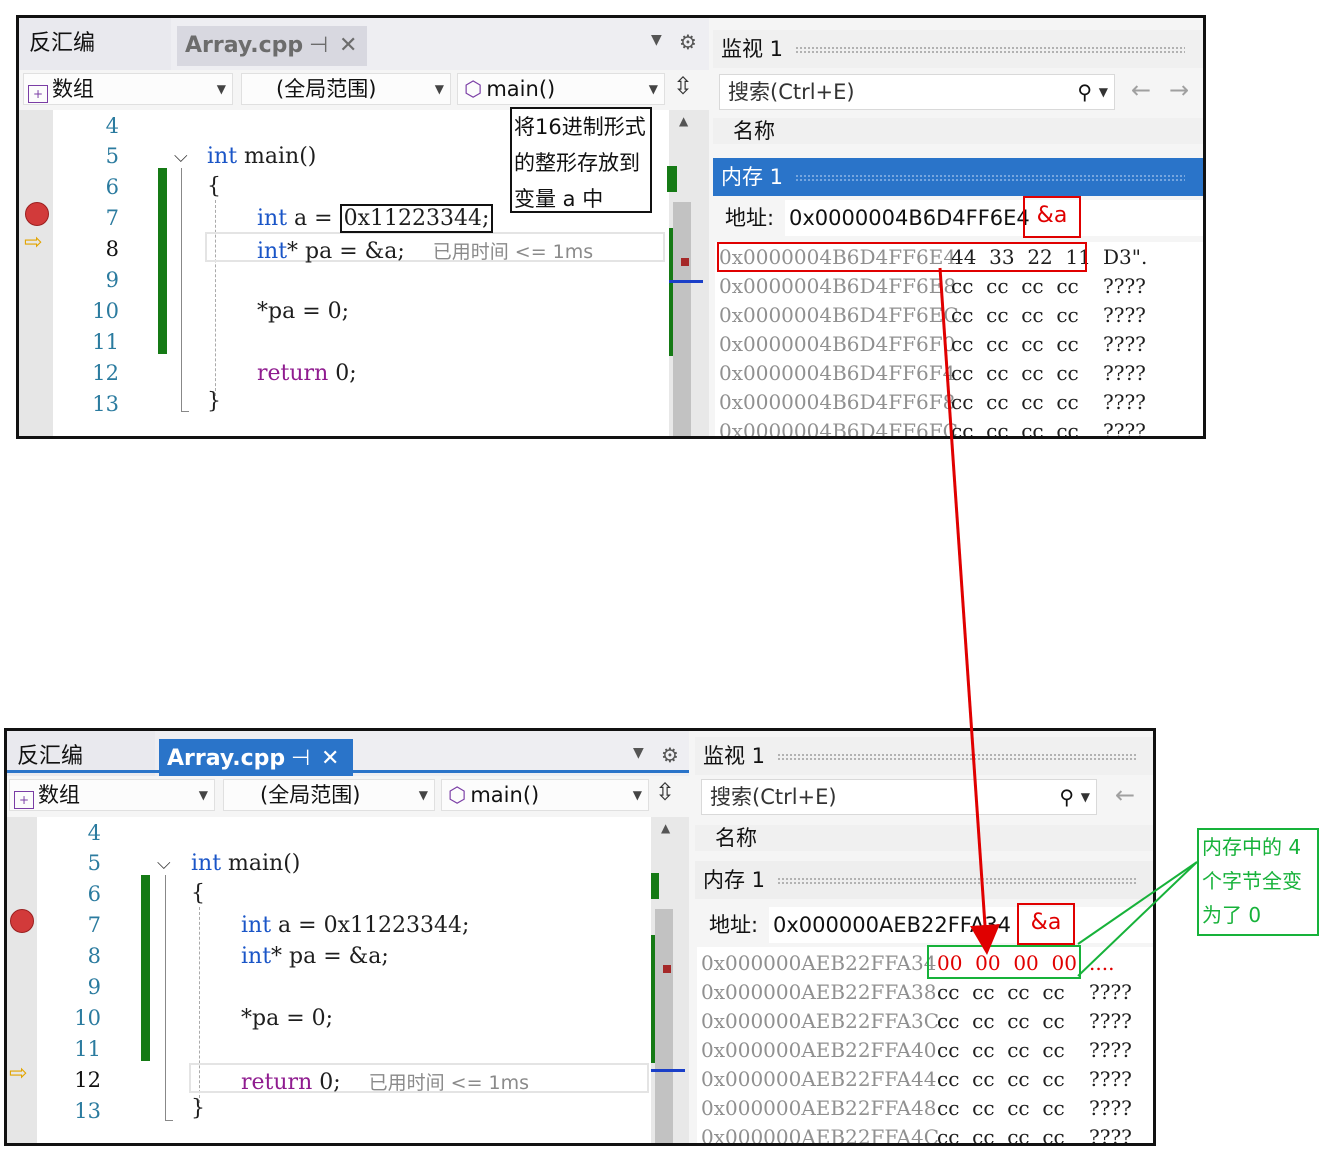  What do you see at coordinates (293, 373) in the screenshot?
I see `keyword-return: return` at bounding box center [293, 373].